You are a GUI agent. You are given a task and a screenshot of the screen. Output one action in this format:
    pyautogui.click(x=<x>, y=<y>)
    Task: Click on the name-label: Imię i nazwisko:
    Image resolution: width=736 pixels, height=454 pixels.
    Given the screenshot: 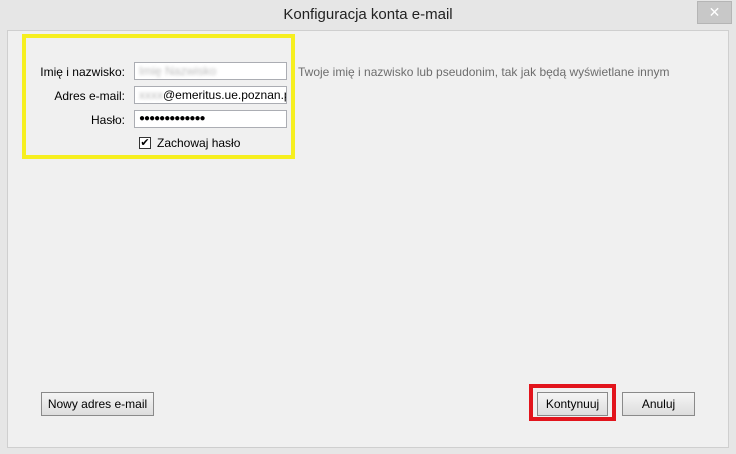 What is the action you would take?
    pyautogui.click(x=82, y=72)
    